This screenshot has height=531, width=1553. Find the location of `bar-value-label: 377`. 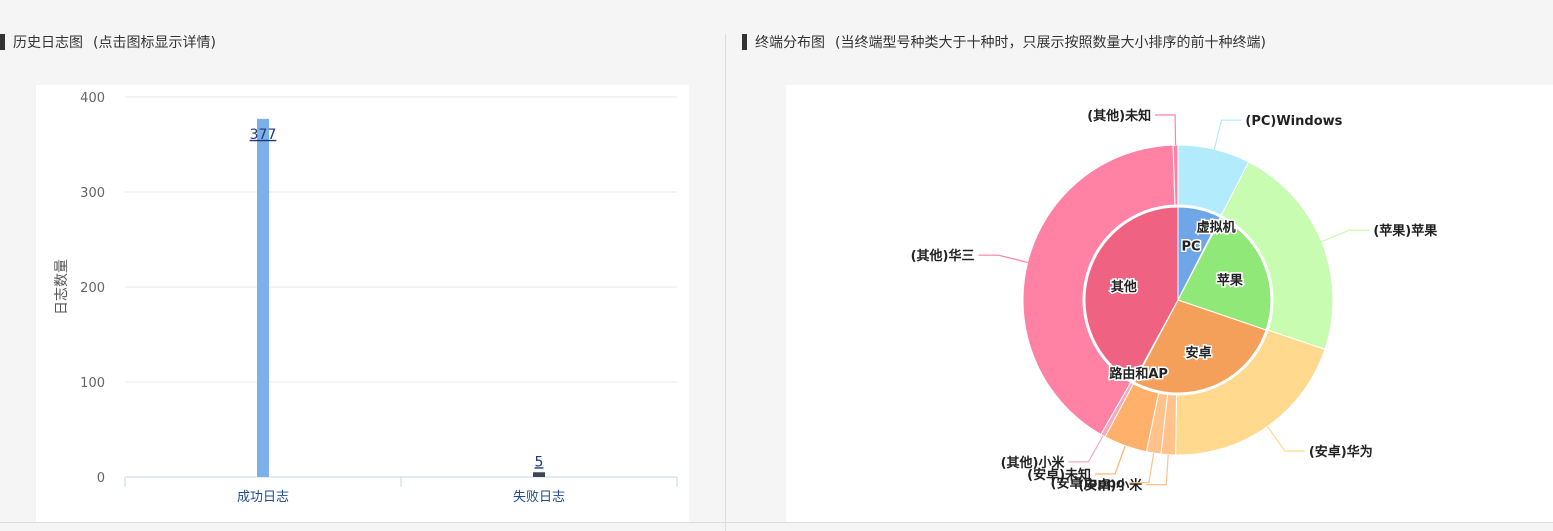

bar-value-label: 377 is located at coordinates (263, 135).